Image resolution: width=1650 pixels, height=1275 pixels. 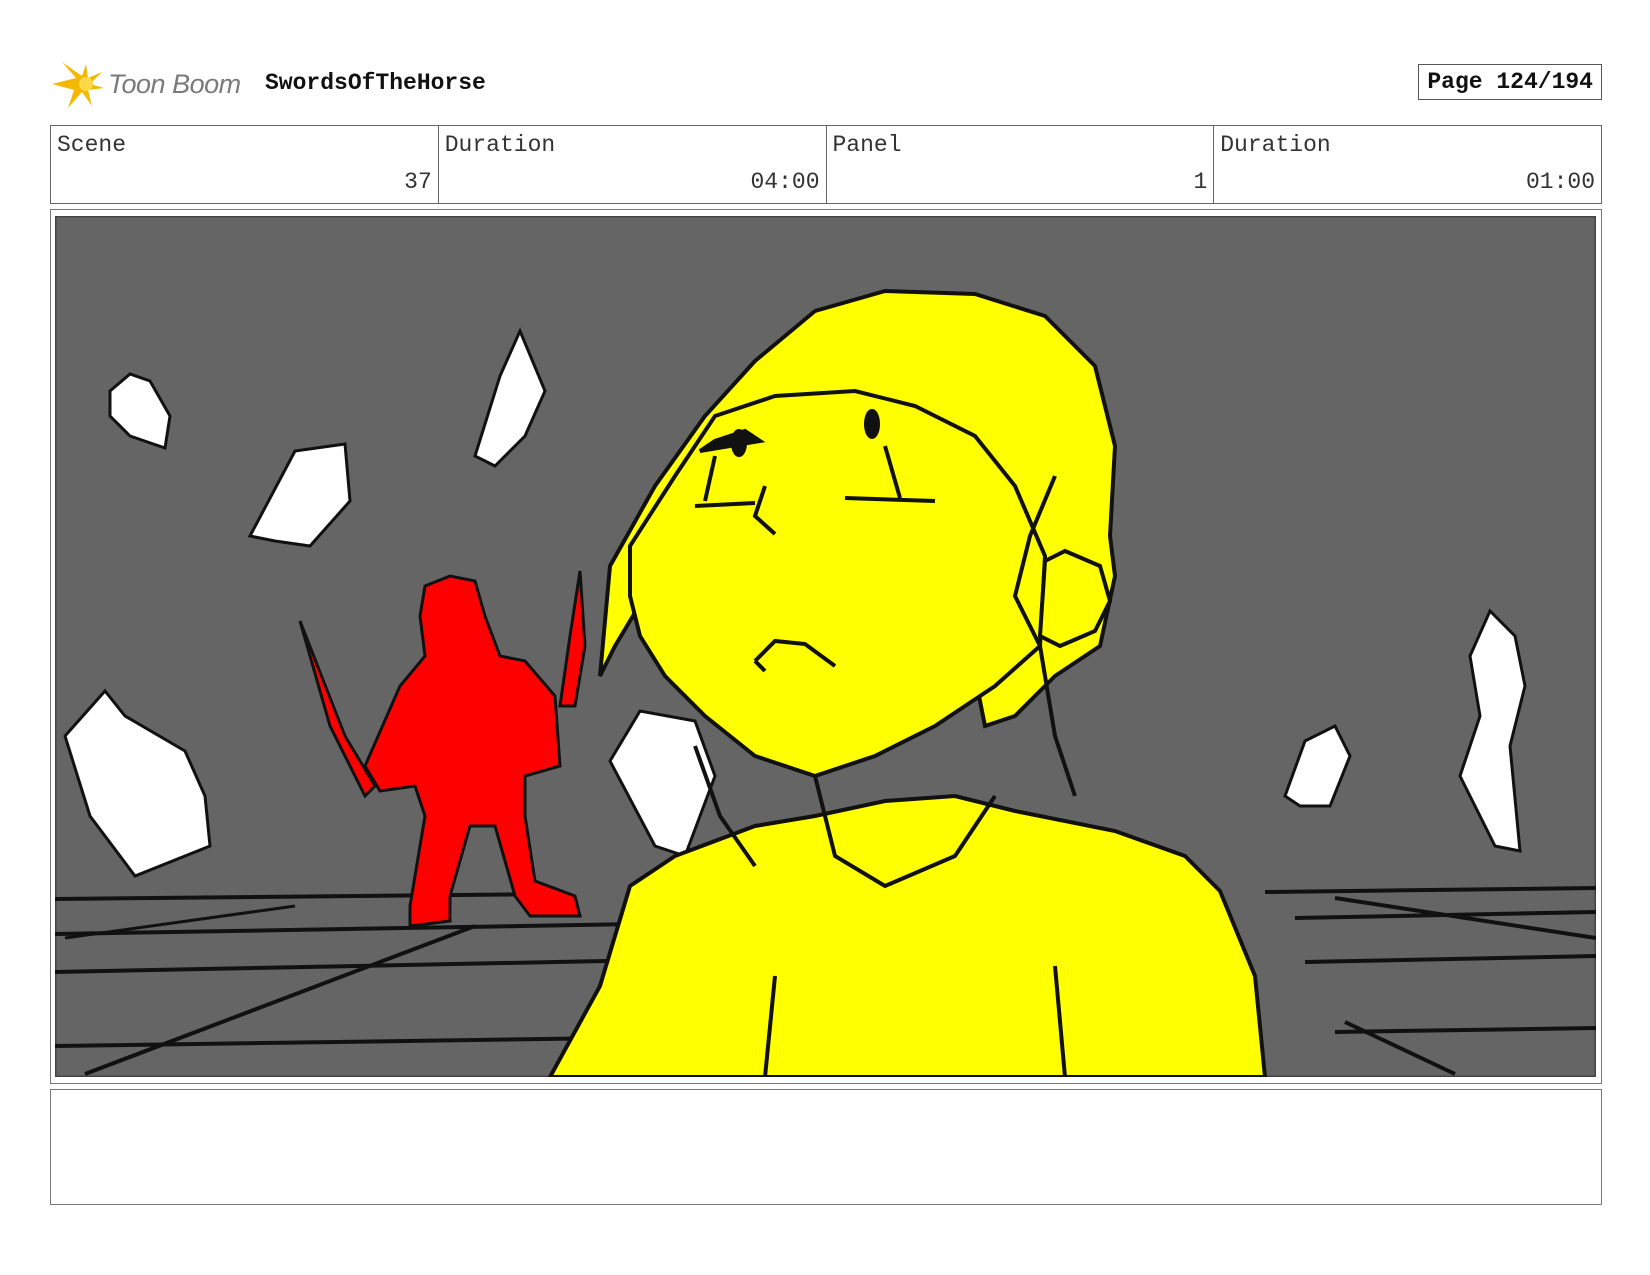 What do you see at coordinates (785, 182) in the screenshot?
I see `scene-duration-value: 04:00` at bounding box center [785, 182].